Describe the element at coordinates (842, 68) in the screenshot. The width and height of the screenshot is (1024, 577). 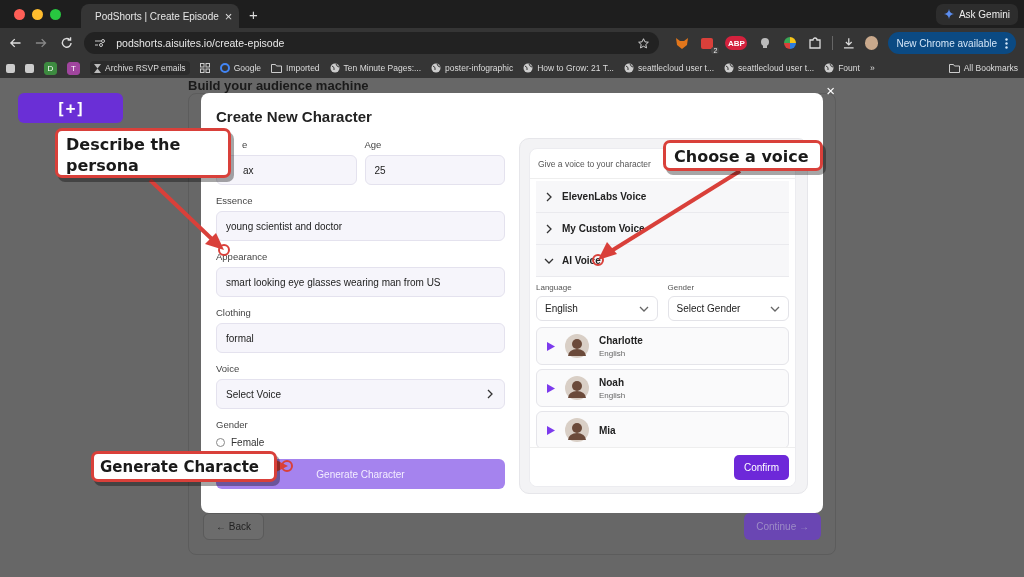
I see `bookmark-item: Fount` at that location.